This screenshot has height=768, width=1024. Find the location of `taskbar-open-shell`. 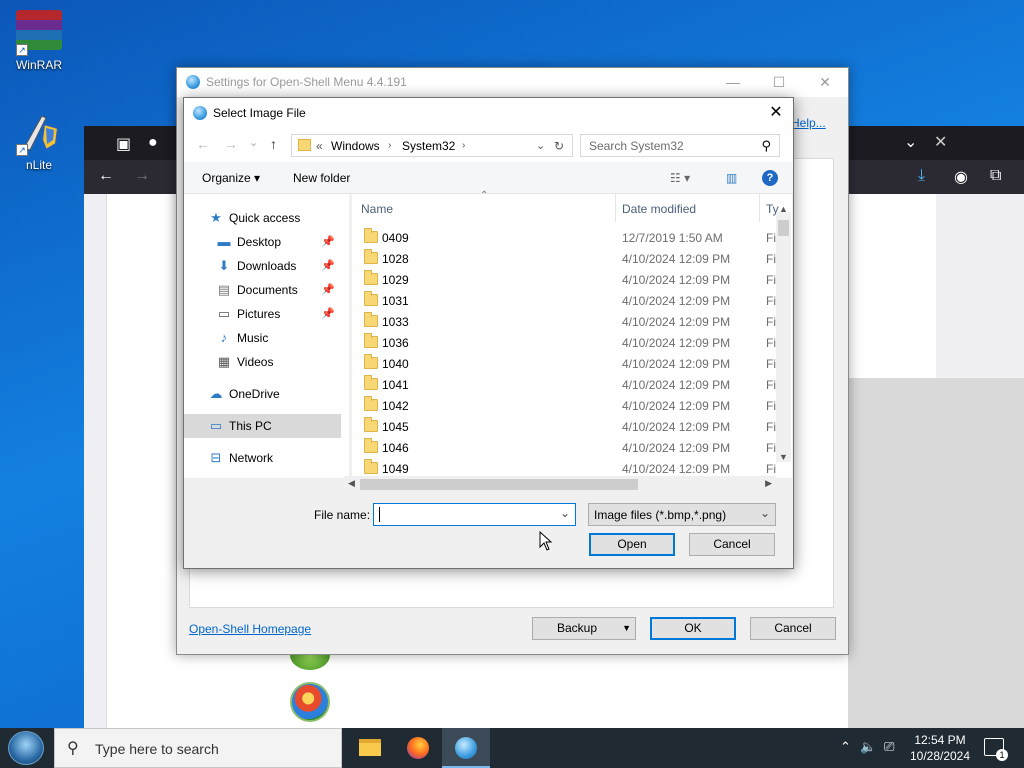

taskbar-open-shell is located at coordinates (466, 748).